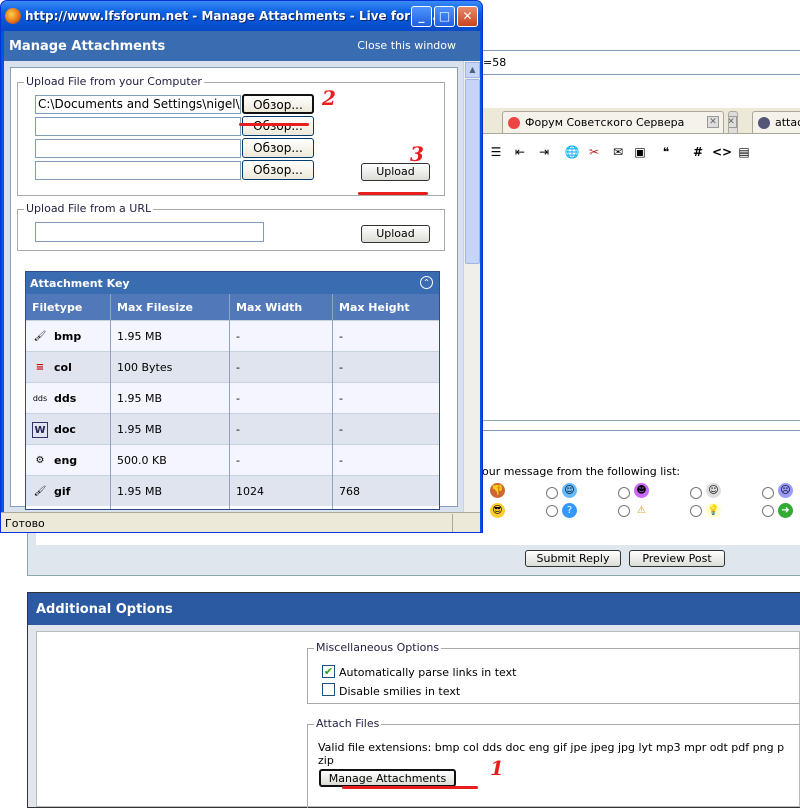 The width and height of the screenshot is (800, 808). Describe the element at coordinates (428, 672) in the screenshot. I see `parse-links-label: Automatically parse links in text` at that location.